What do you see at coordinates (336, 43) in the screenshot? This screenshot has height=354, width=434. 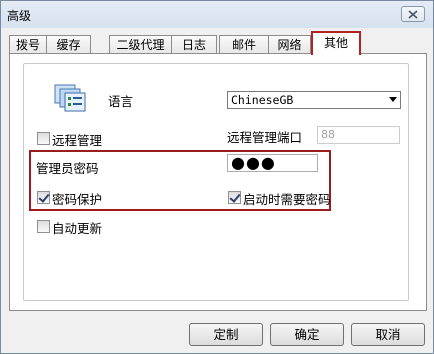 I see `tab-other: 其他` at bounding box center [336, 43].